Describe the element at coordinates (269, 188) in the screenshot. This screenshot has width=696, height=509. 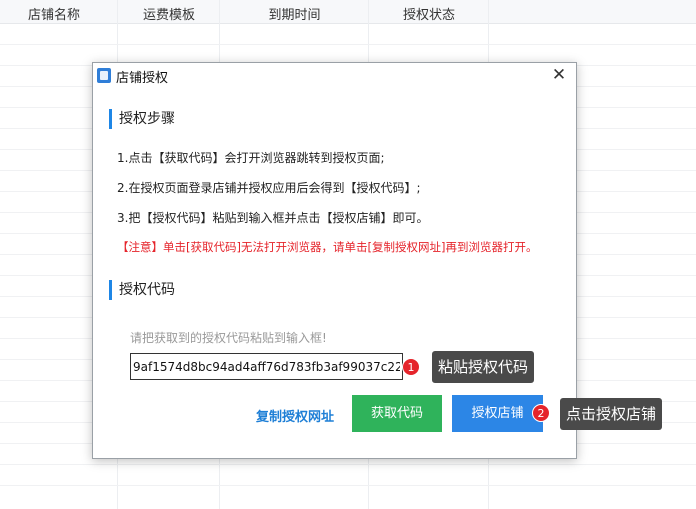
I see `step-2-text: 2.在授权页面登录店铺并授权应用后会得到【授权代码】;` at that location.